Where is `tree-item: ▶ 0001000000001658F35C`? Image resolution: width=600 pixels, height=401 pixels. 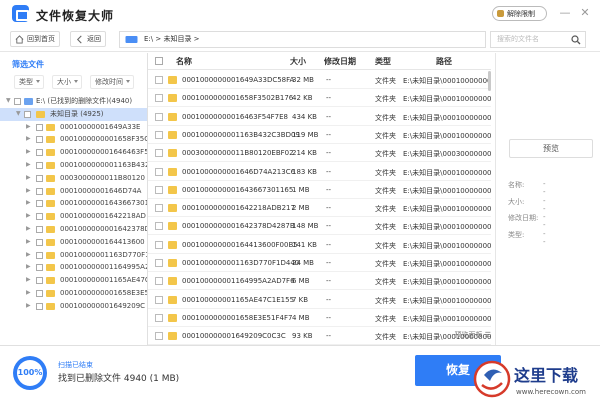
tree-item: ▶ 0001000000001658F35C is located at coordinates (73, 139).